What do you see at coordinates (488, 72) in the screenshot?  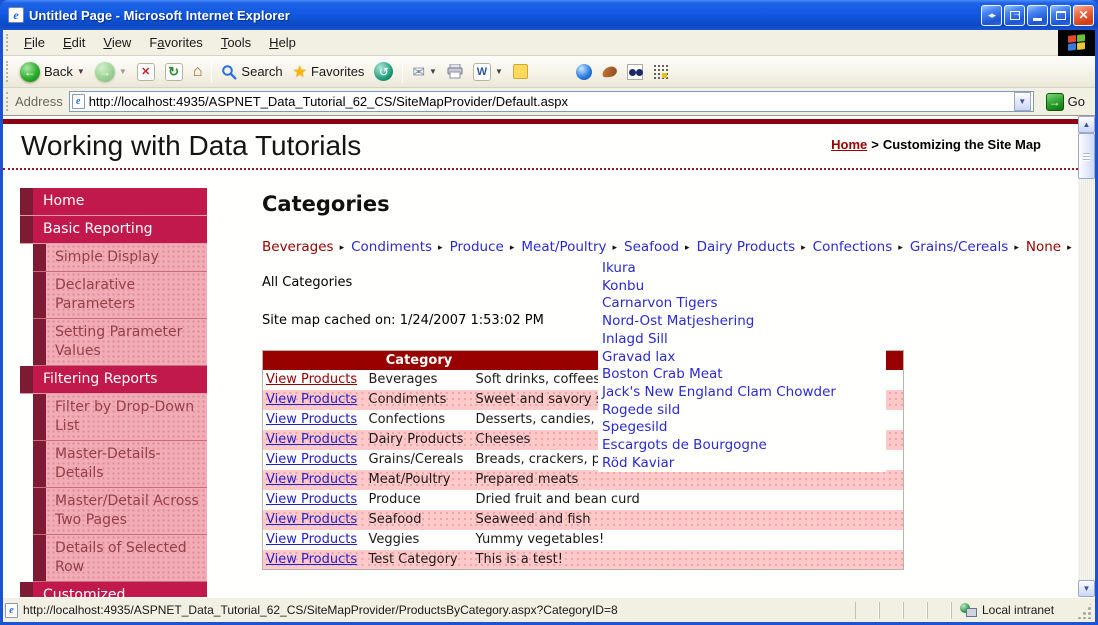 I see `edit-with-word-button: W ▼` at bounding box center [488, 72].